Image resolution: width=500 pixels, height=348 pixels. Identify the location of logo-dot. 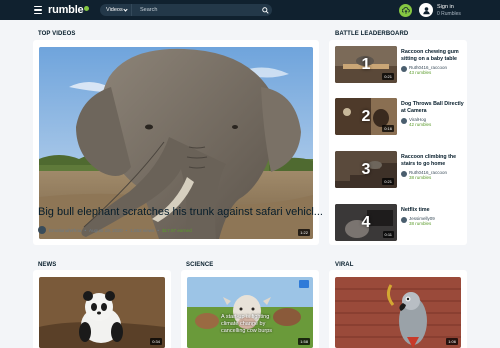
(87, 8).